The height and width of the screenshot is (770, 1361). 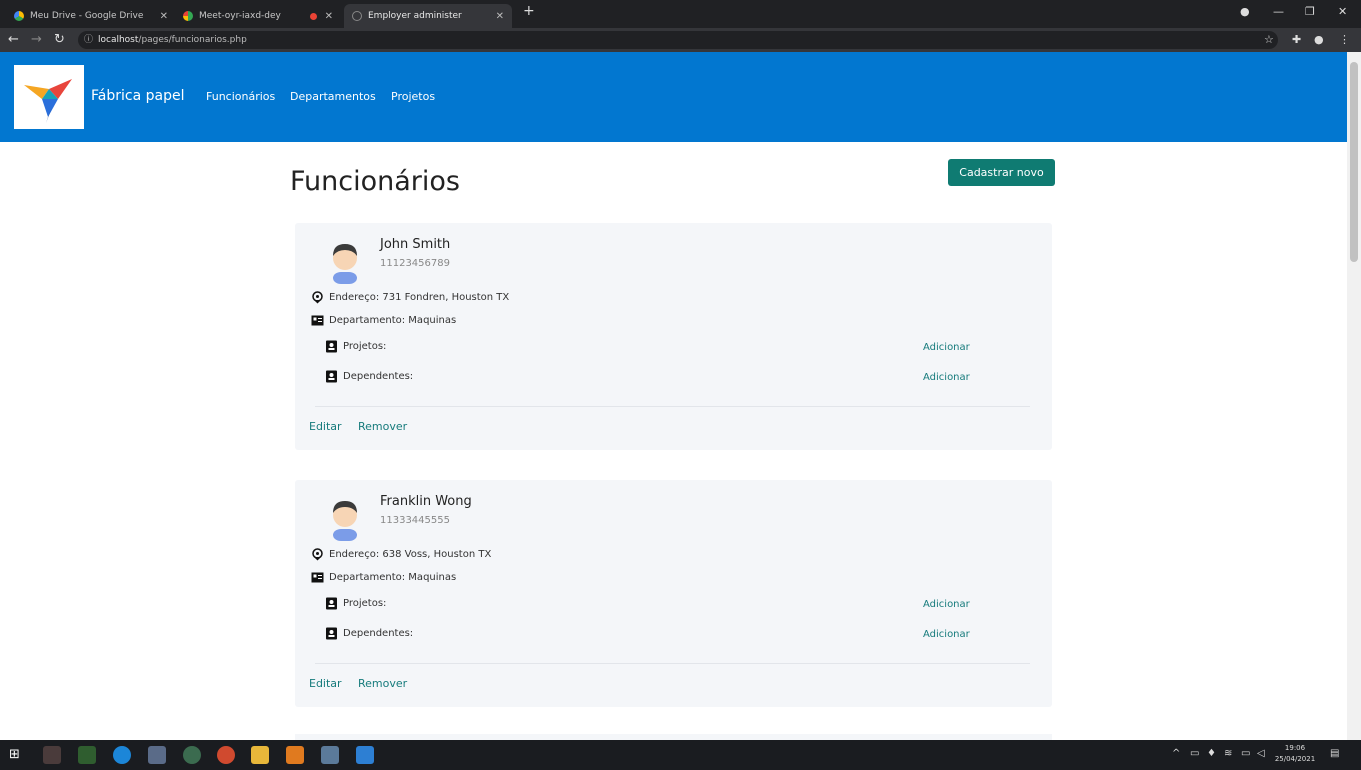 I want to click on new-tab-icon: +, so click(x=529, y=11).